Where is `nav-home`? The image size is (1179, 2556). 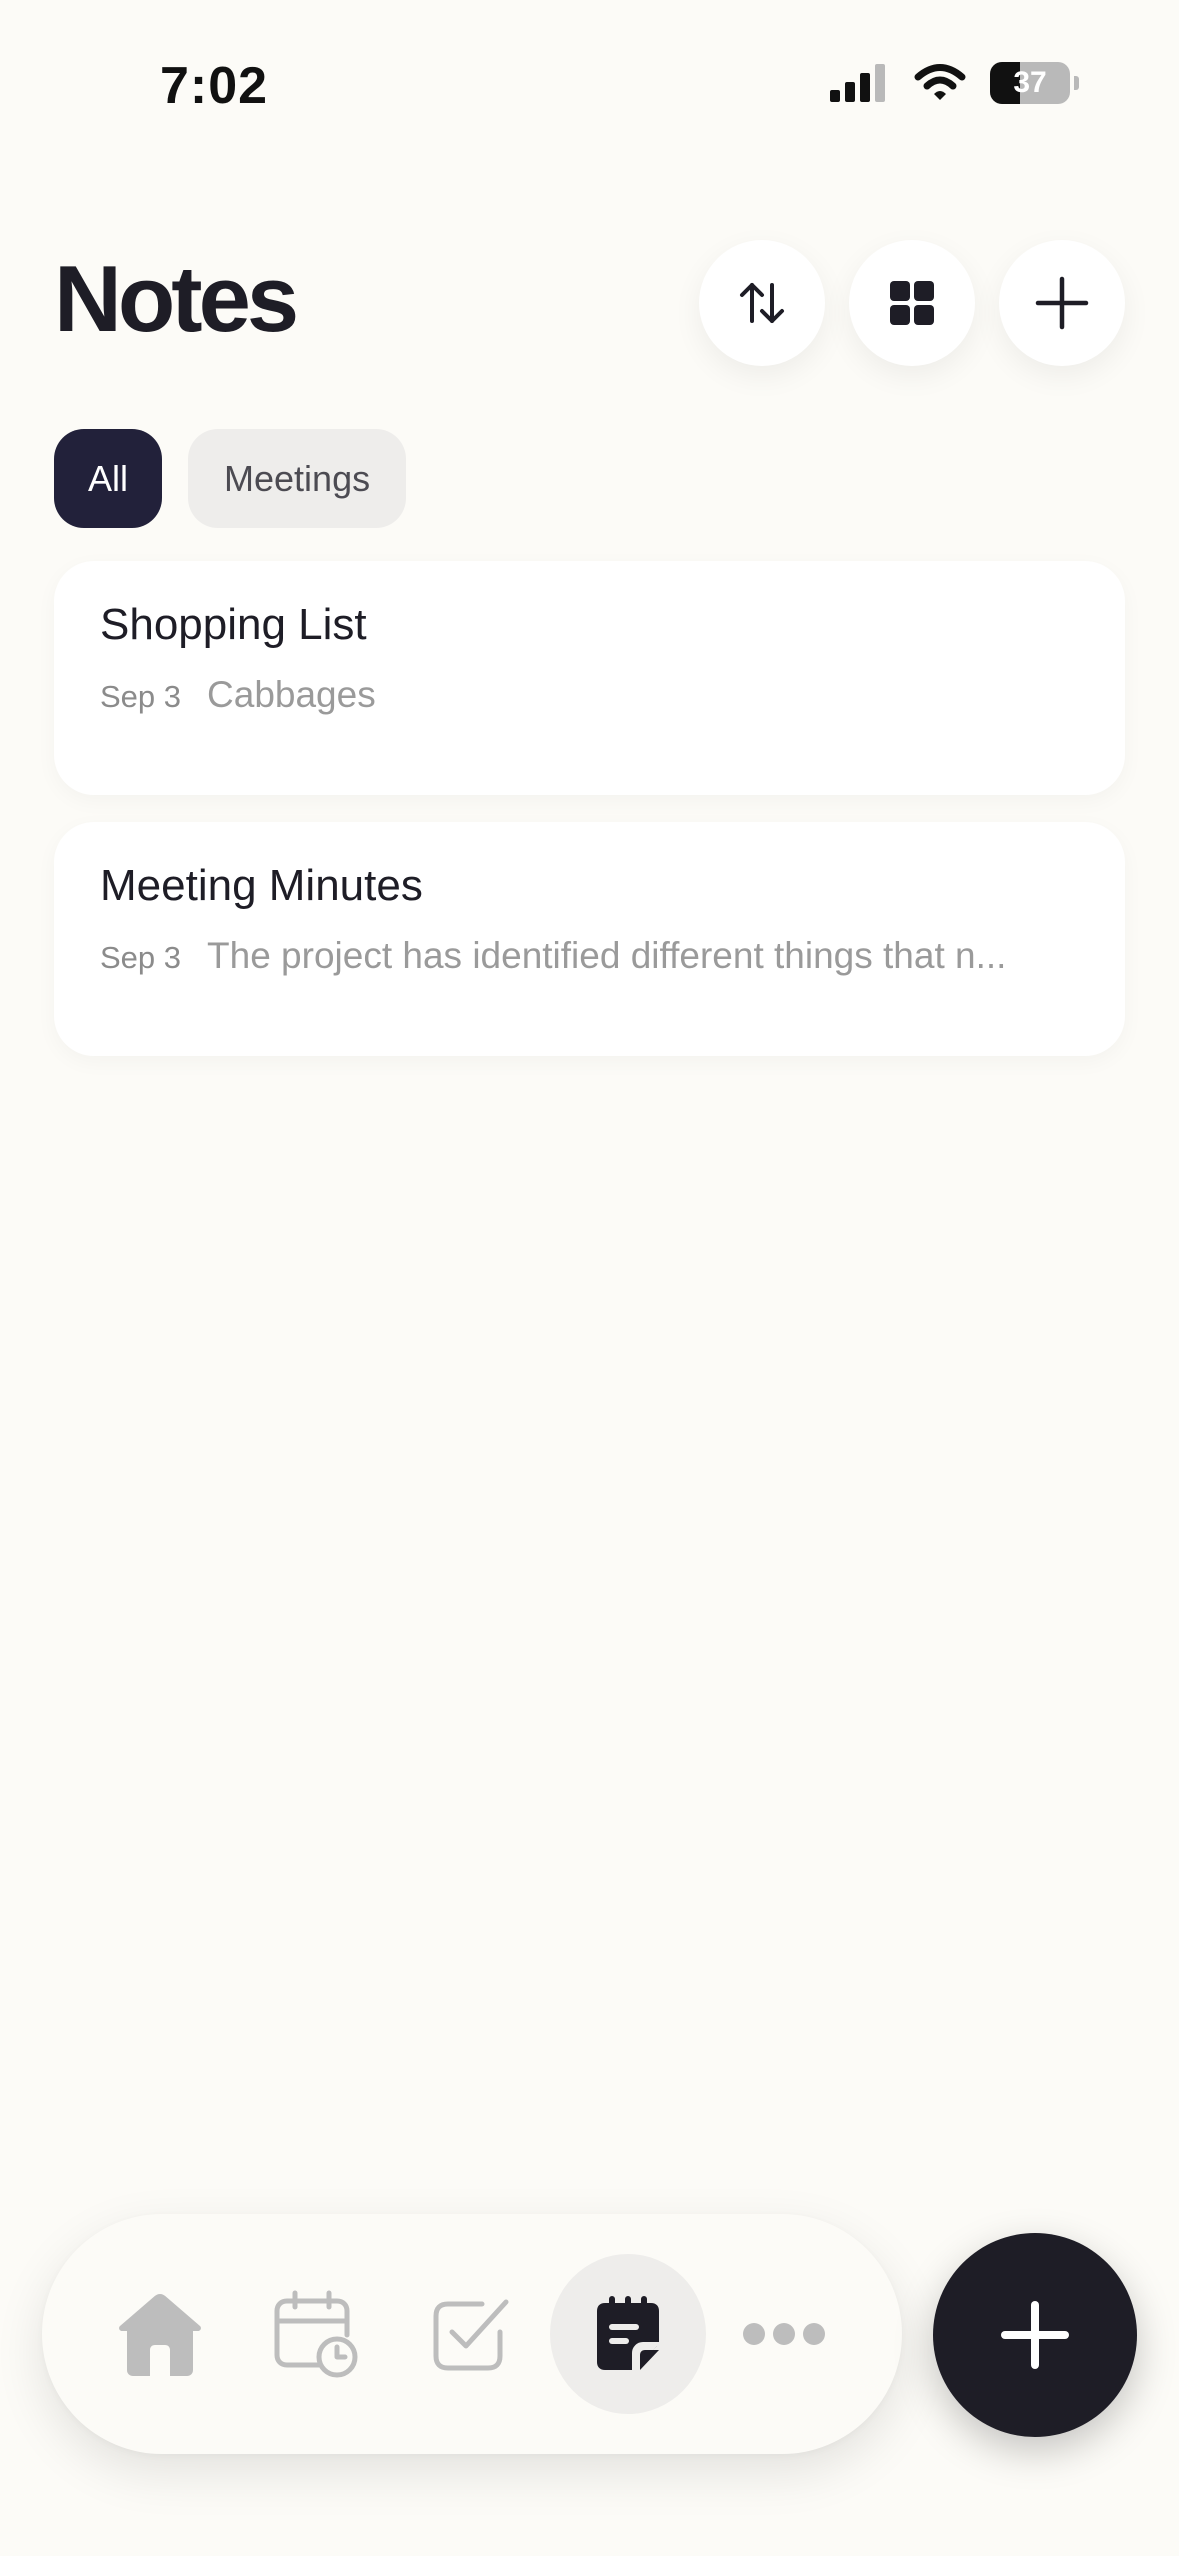 nav-home is located at coordinates (160, 2334).